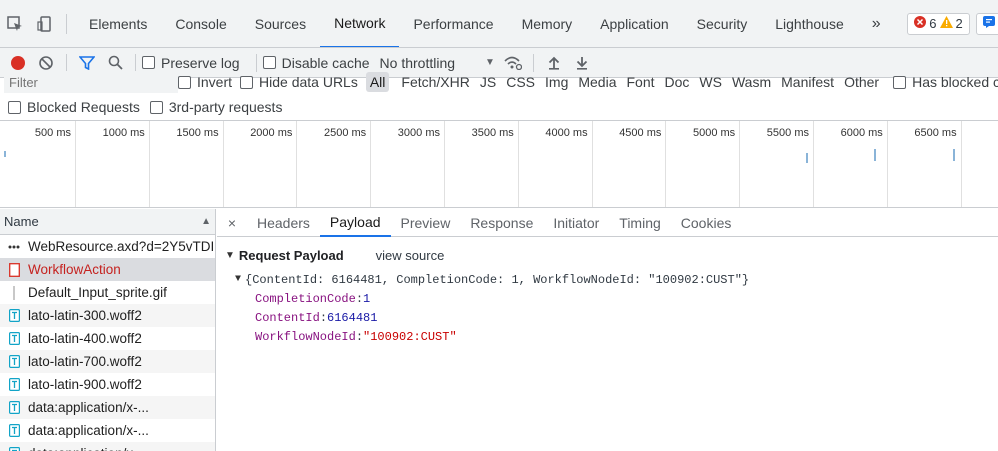  What do you see at coordinates (611, 298) in the screenshot?
I see `payload-field-row: CompletionCode: 1` at bounding box center [611, 298].